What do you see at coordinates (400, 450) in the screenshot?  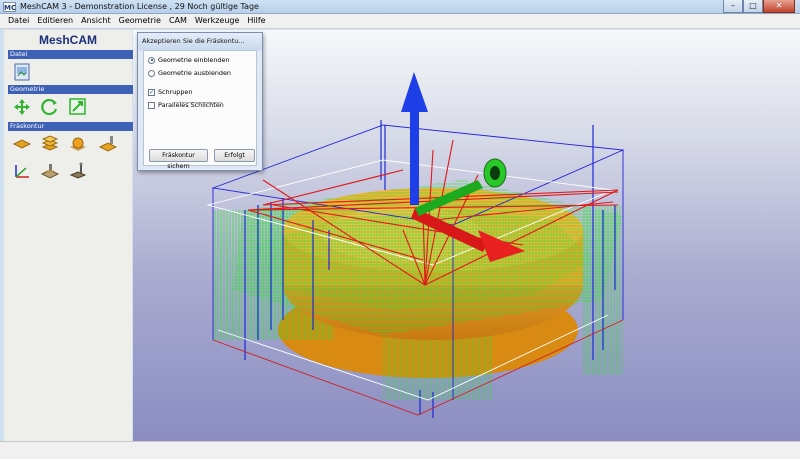 I see `status-bar` at bounding box center [400, 450].